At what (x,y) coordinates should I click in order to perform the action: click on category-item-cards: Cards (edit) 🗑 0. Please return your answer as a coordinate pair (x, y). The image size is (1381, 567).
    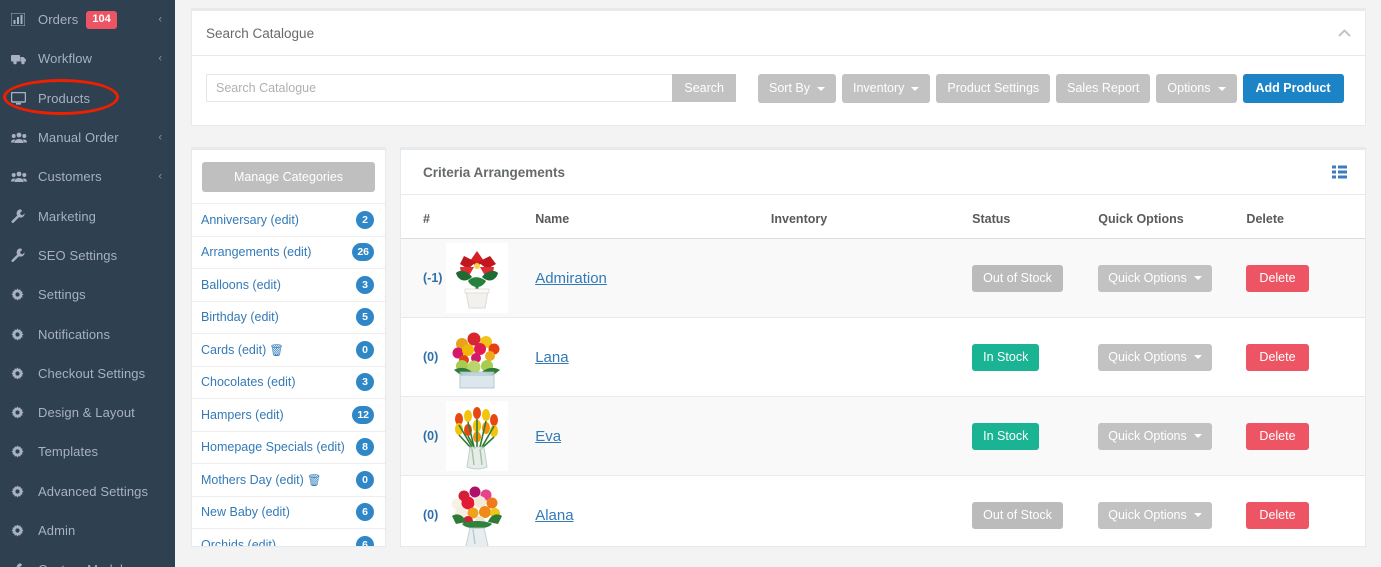
    Looking at the image, I should click on (288, 349).